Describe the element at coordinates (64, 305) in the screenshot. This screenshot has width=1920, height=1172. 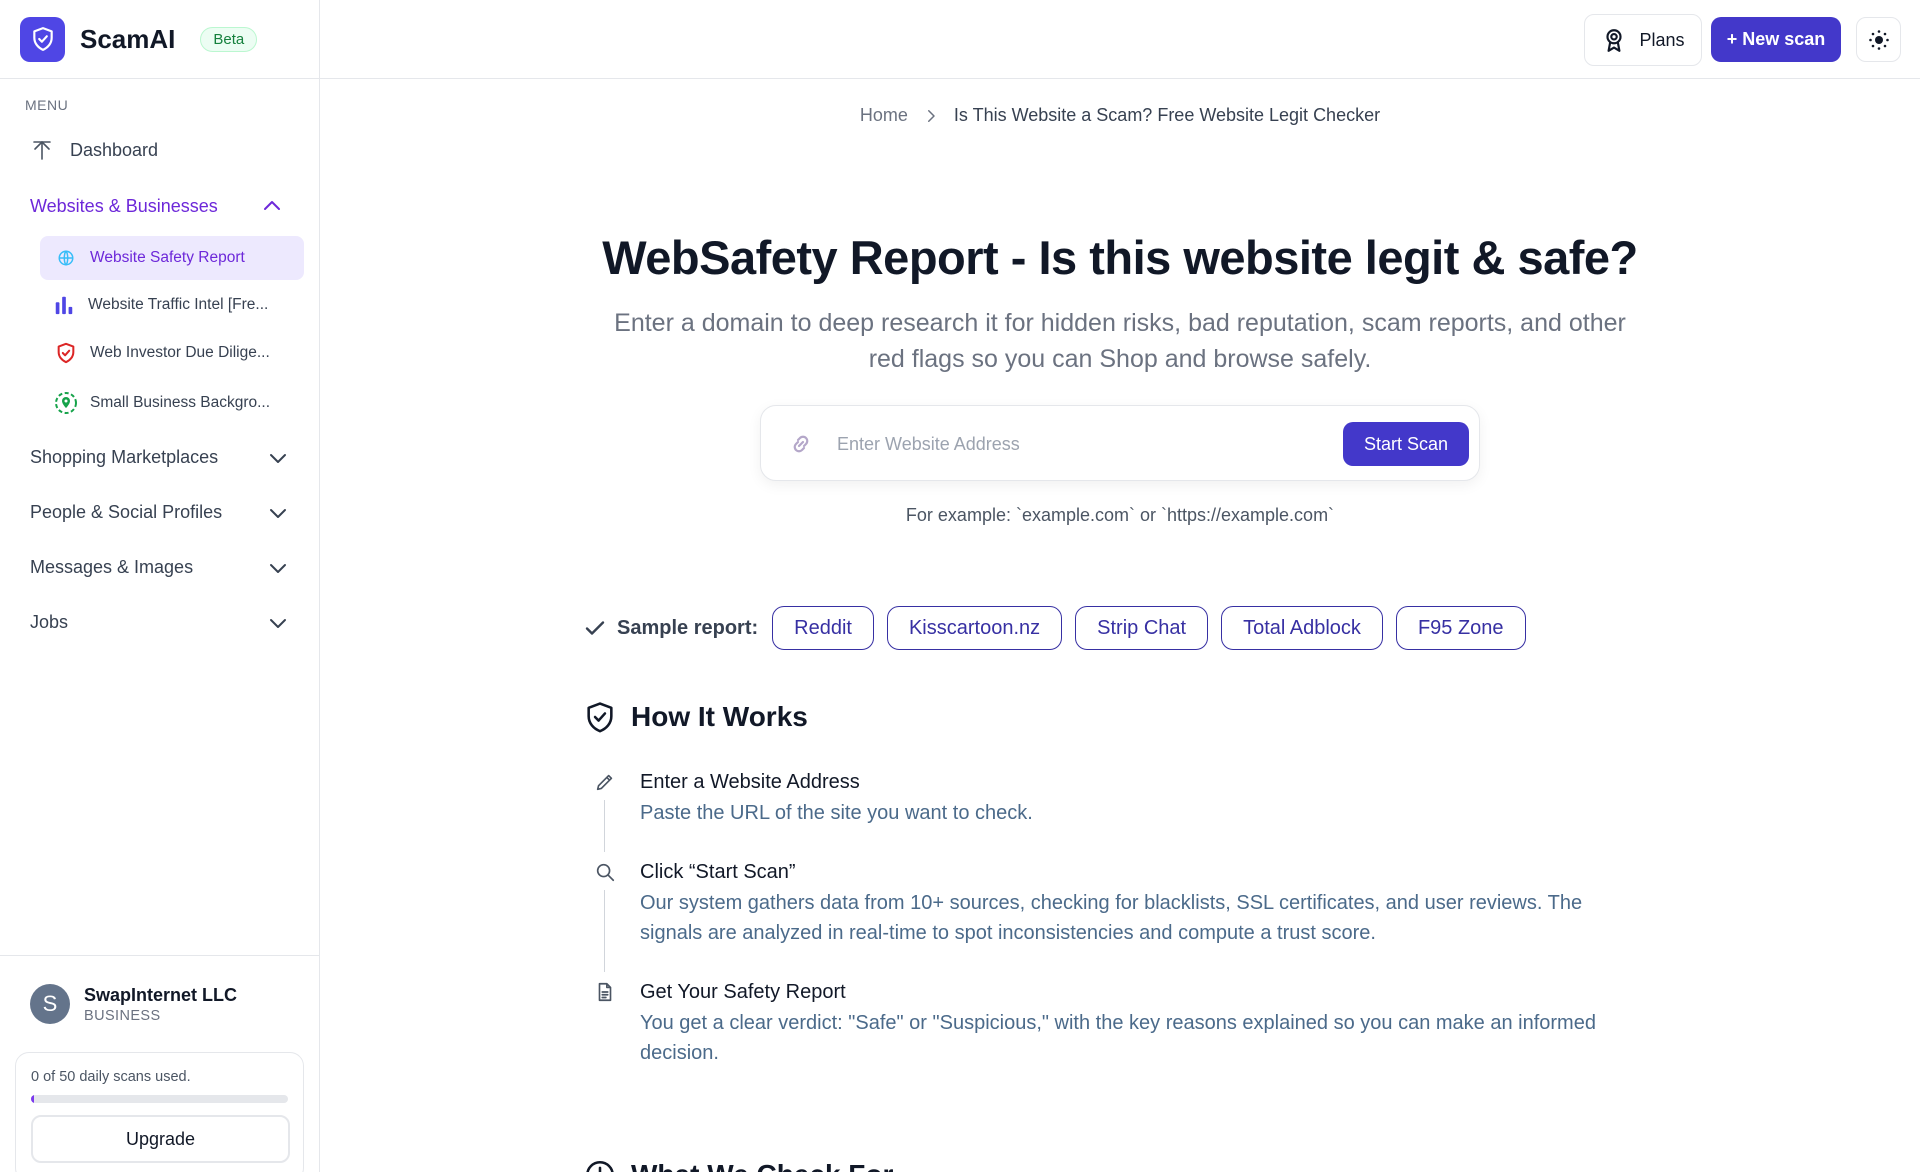
I see `bar-chart-icon` at that location.